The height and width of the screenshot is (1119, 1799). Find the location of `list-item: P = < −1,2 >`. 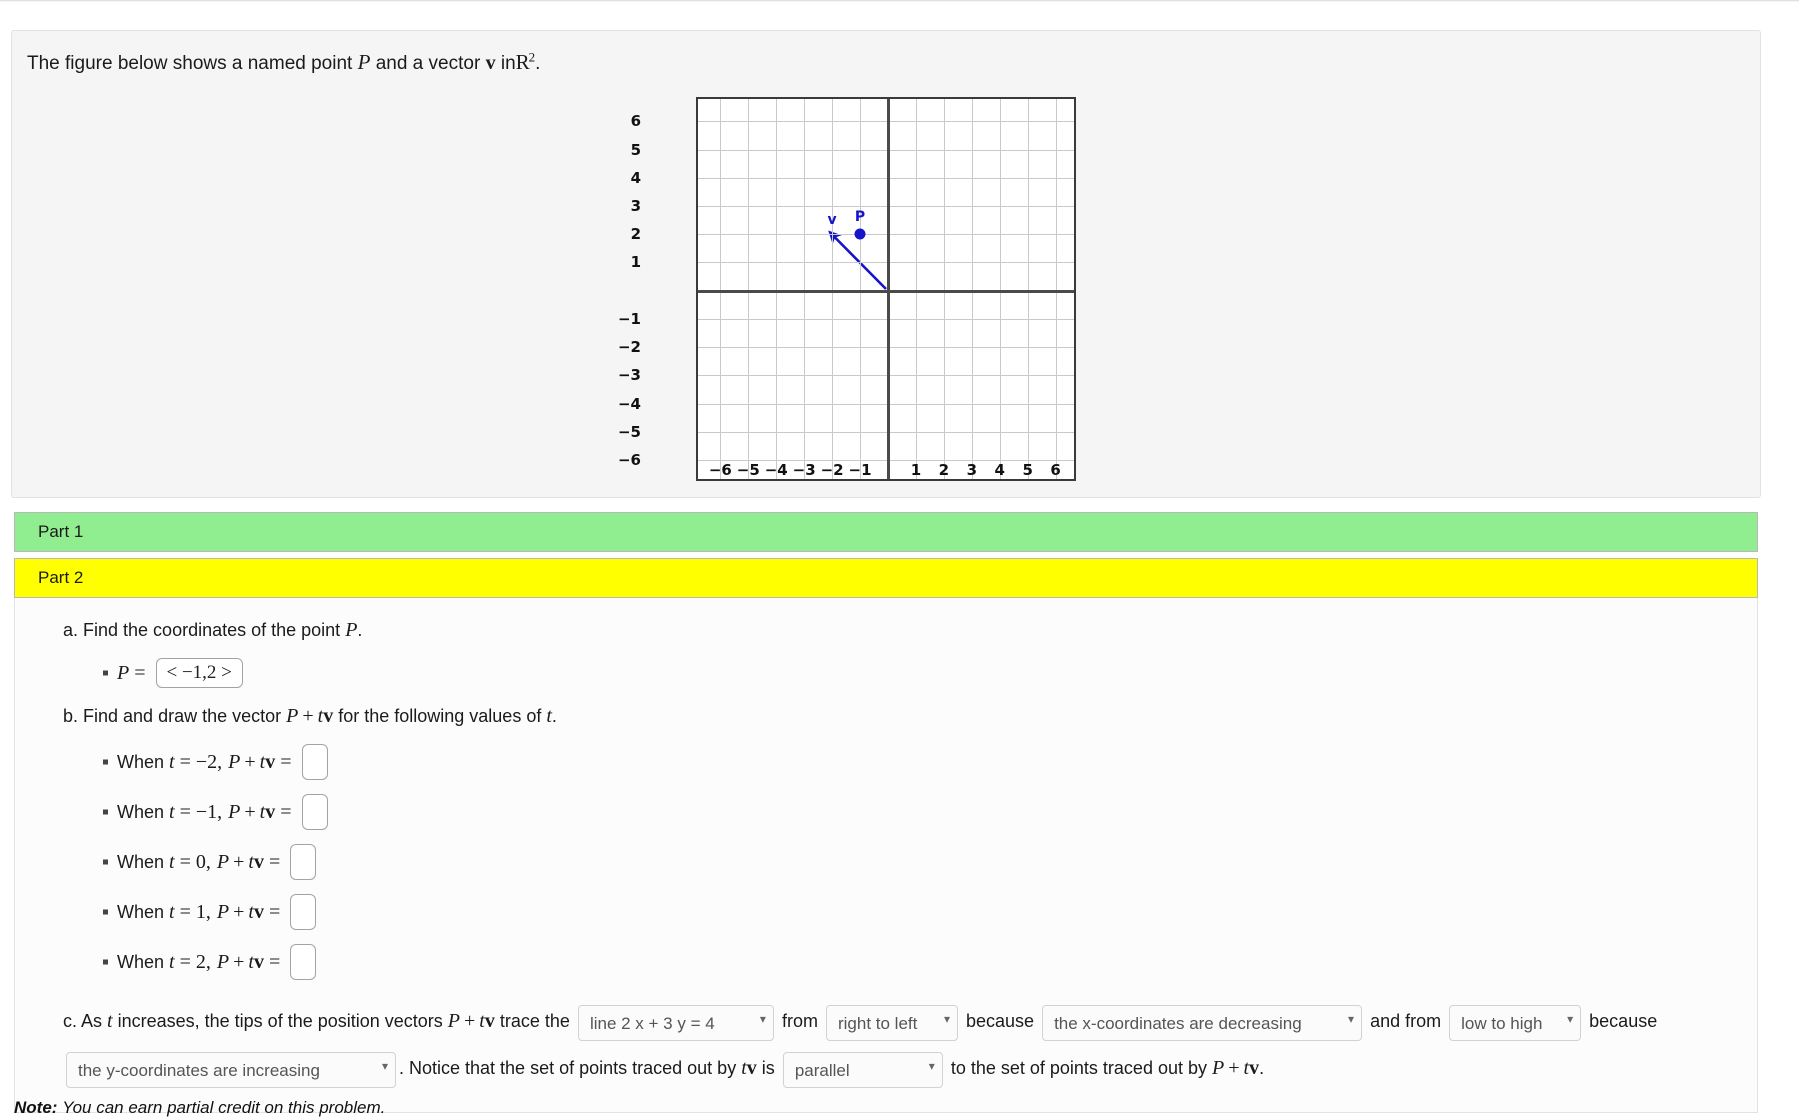

list-item: P = < −1,2 > is located at coordinates (930, 673).